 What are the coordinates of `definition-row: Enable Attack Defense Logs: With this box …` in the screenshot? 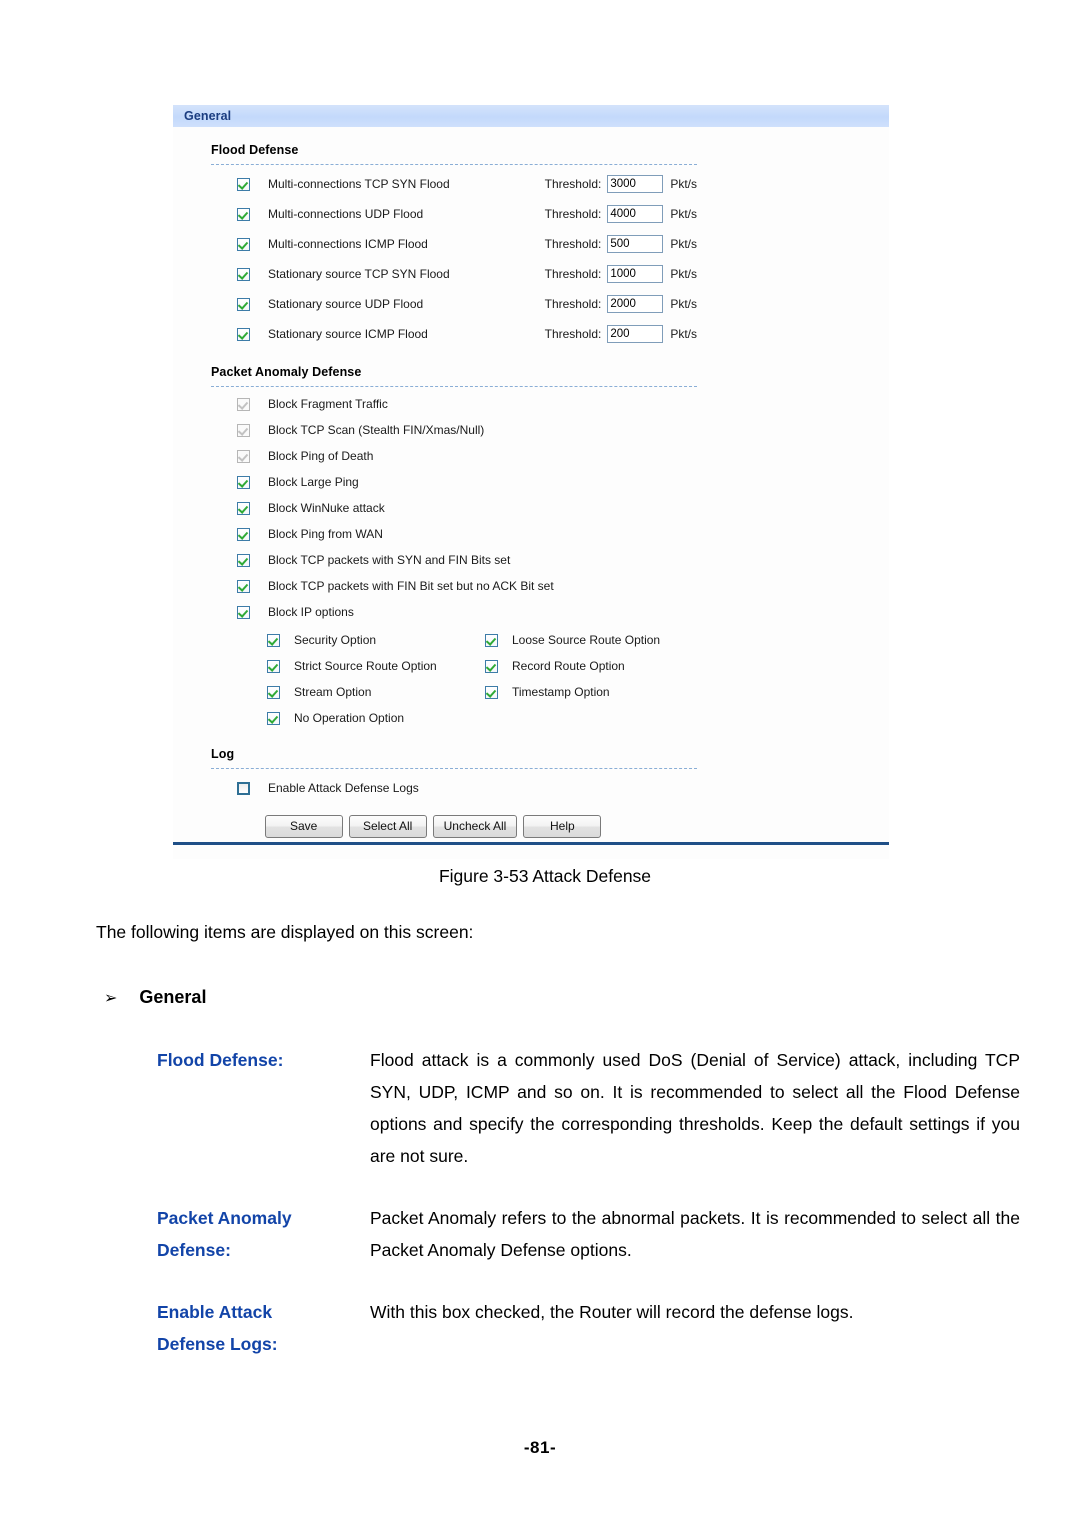 It's located at (540, 1328).